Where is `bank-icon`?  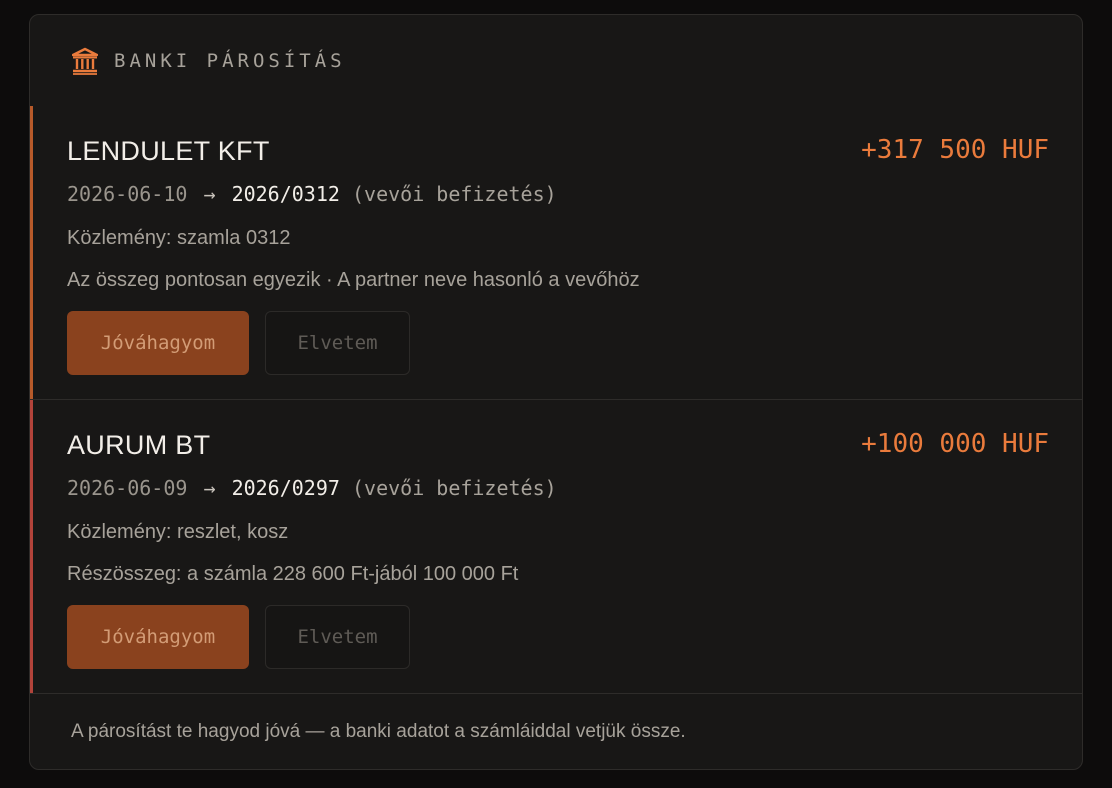 bank-icon is located at coordinates (85, 61).